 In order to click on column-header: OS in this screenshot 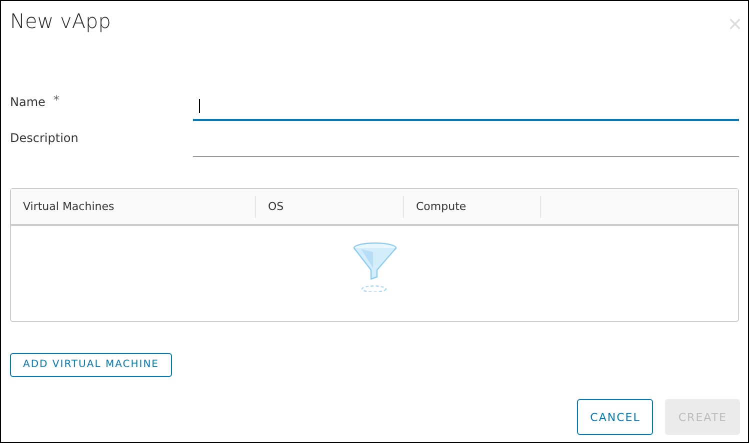, I will do `click(330, 207)`.